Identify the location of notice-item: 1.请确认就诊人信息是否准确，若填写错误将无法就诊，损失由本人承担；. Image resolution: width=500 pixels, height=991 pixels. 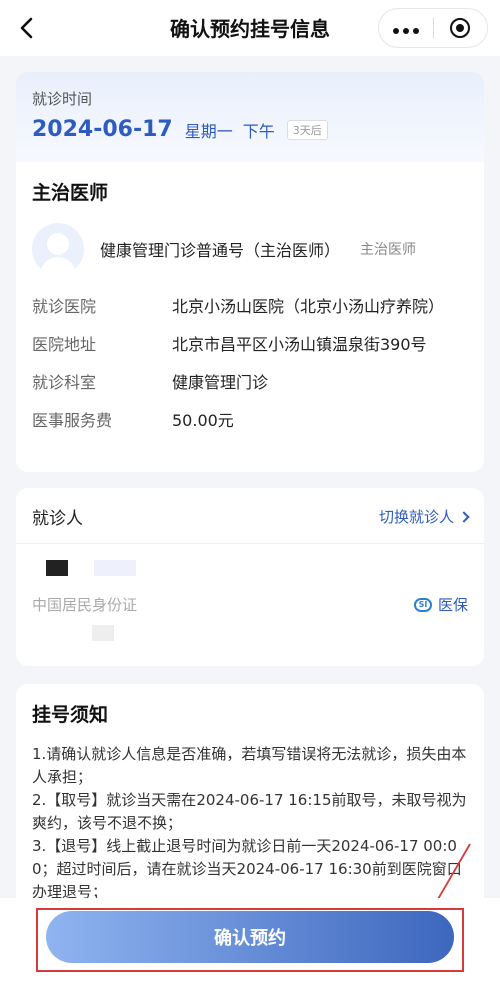
(249, 765).